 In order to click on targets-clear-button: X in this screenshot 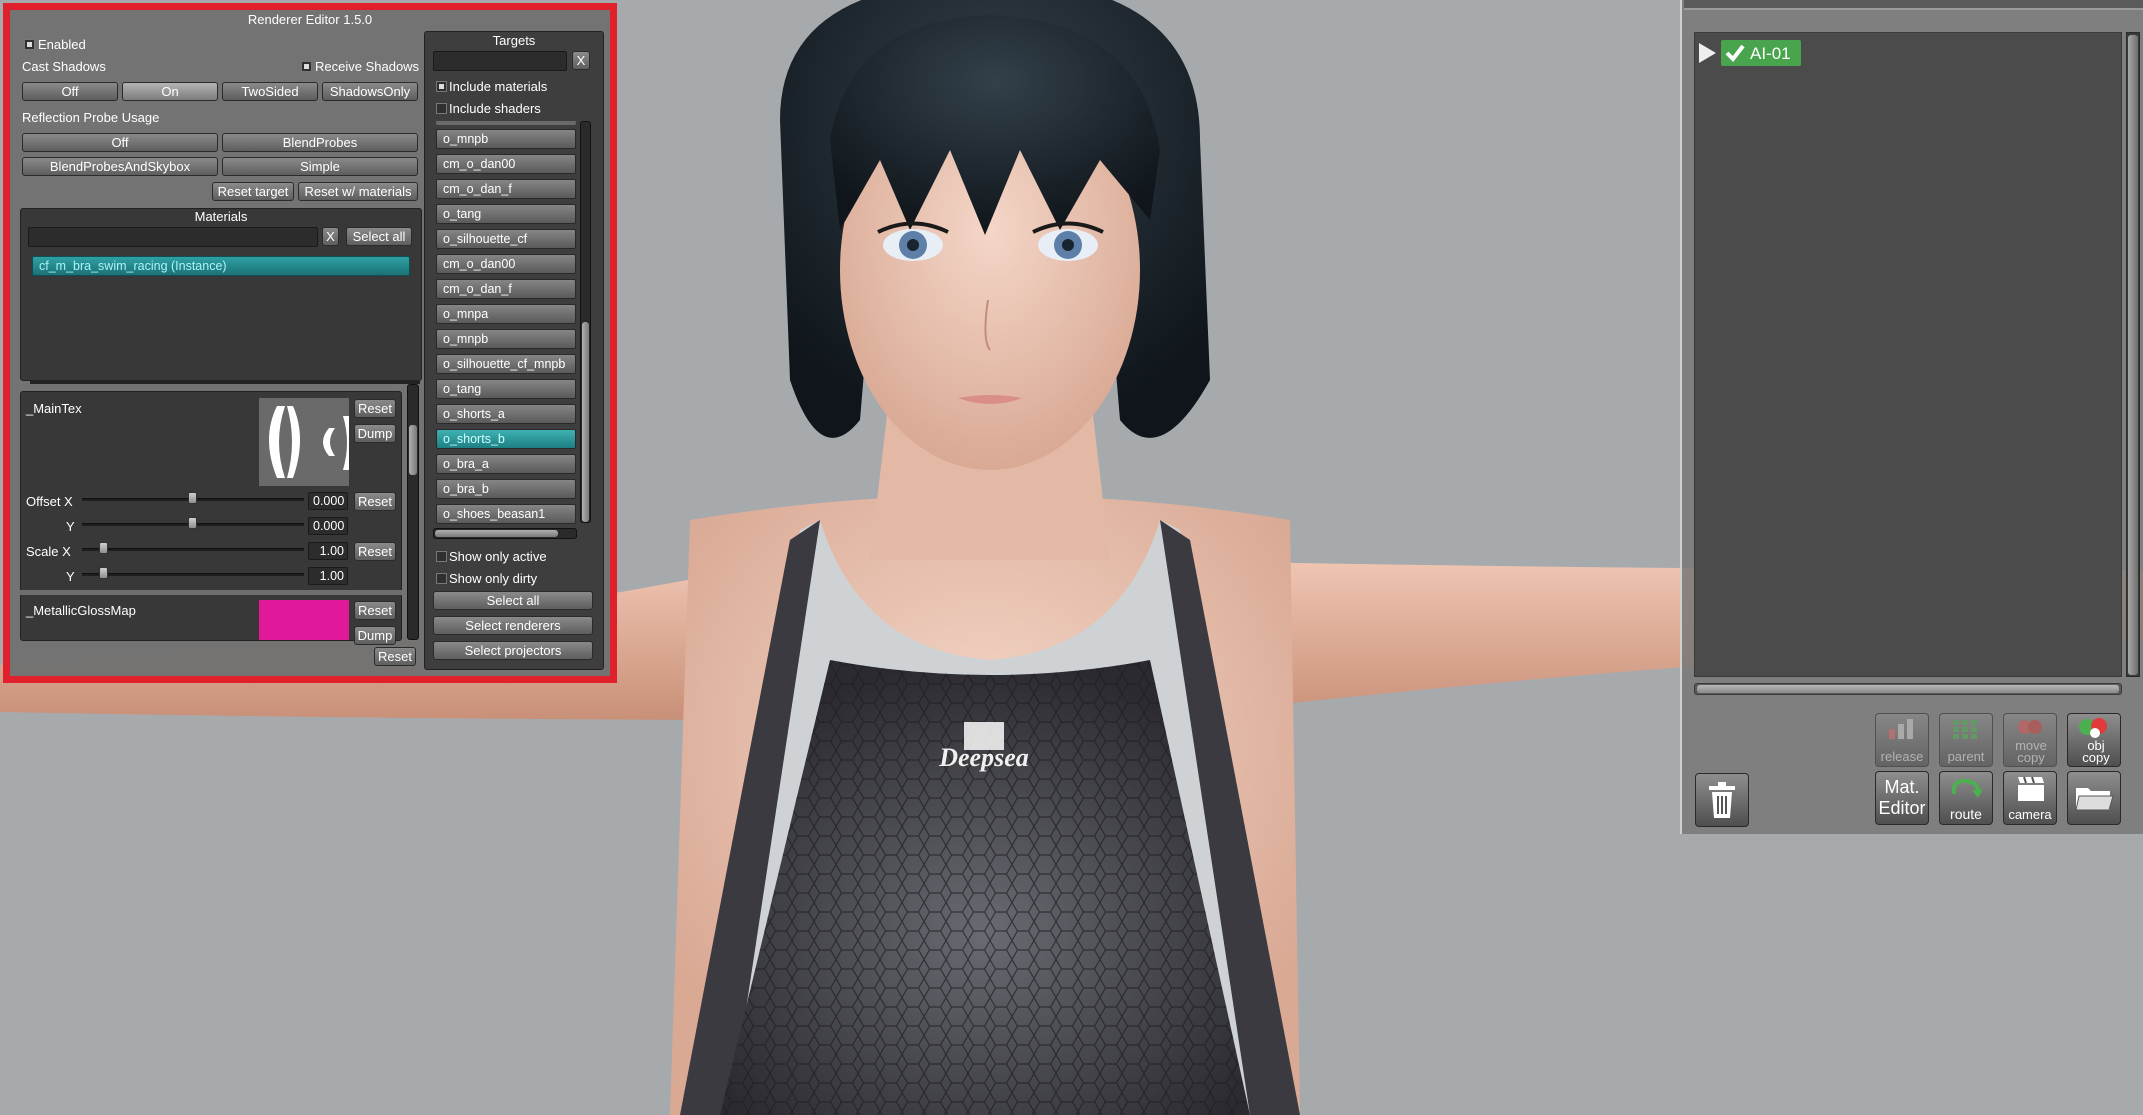, I will do `click(581, 60)`.